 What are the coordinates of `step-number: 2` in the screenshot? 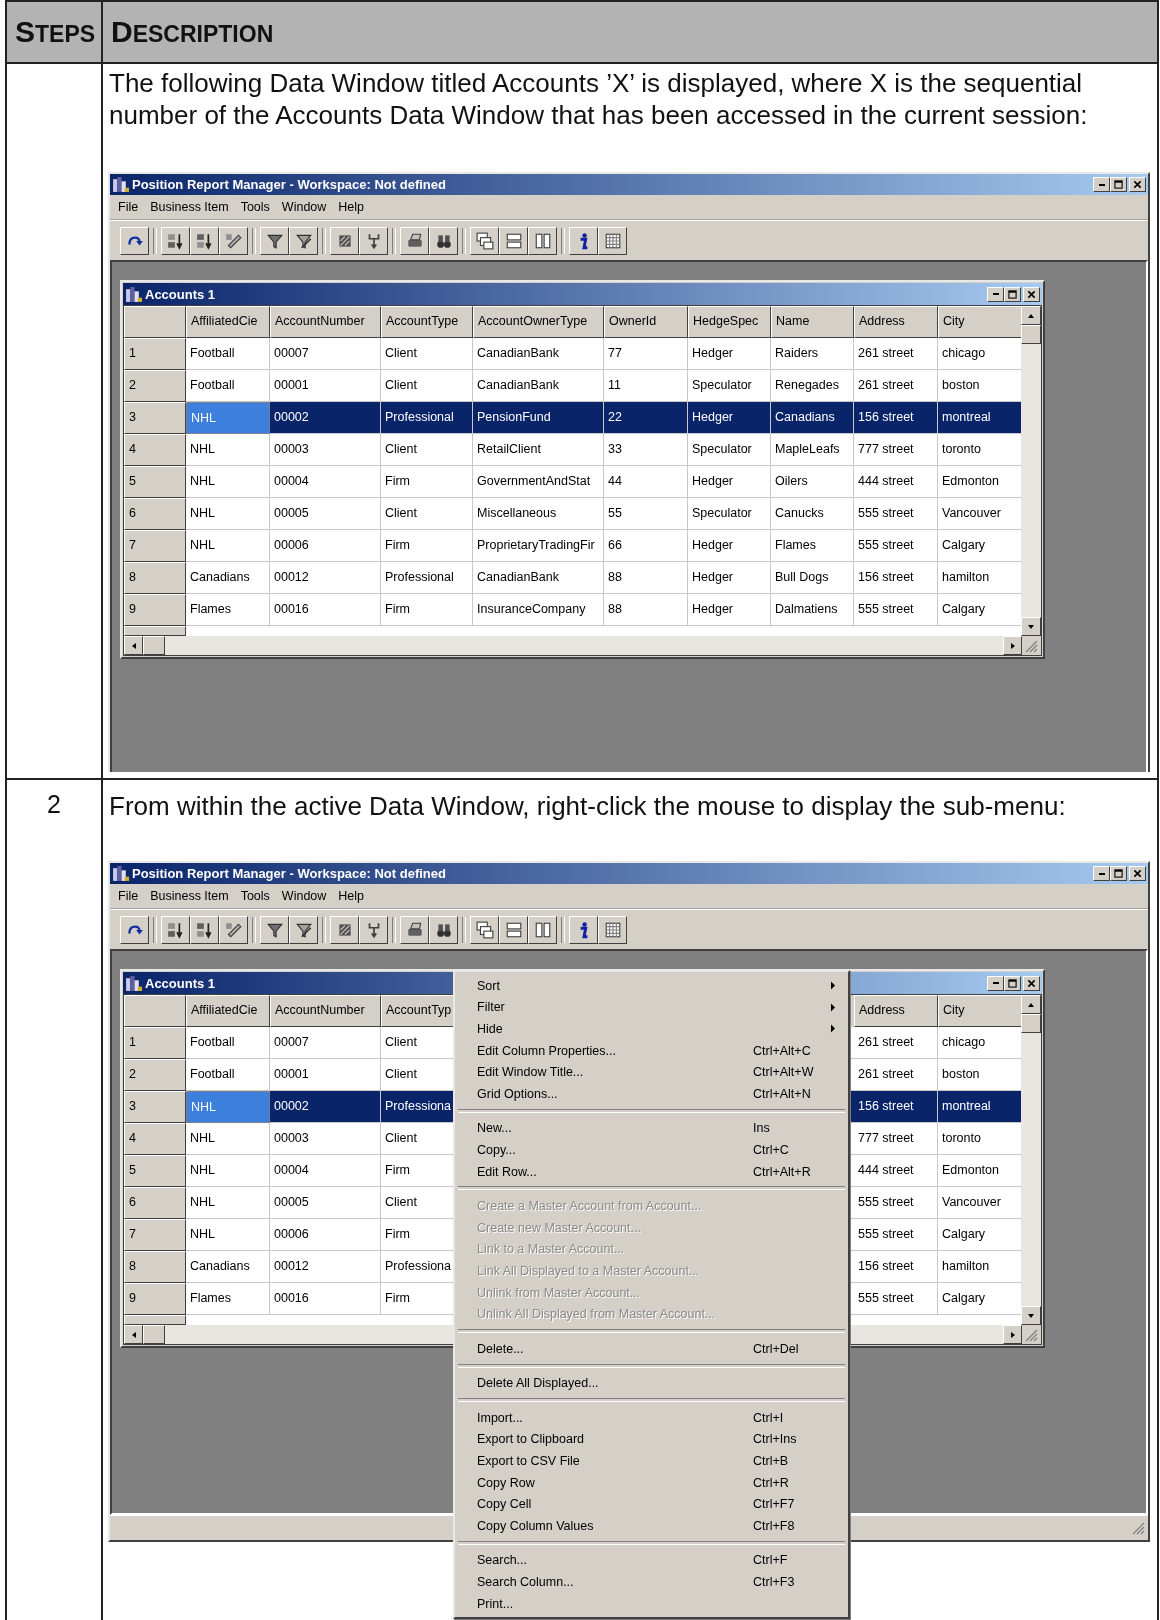 It's located at (54, 804).